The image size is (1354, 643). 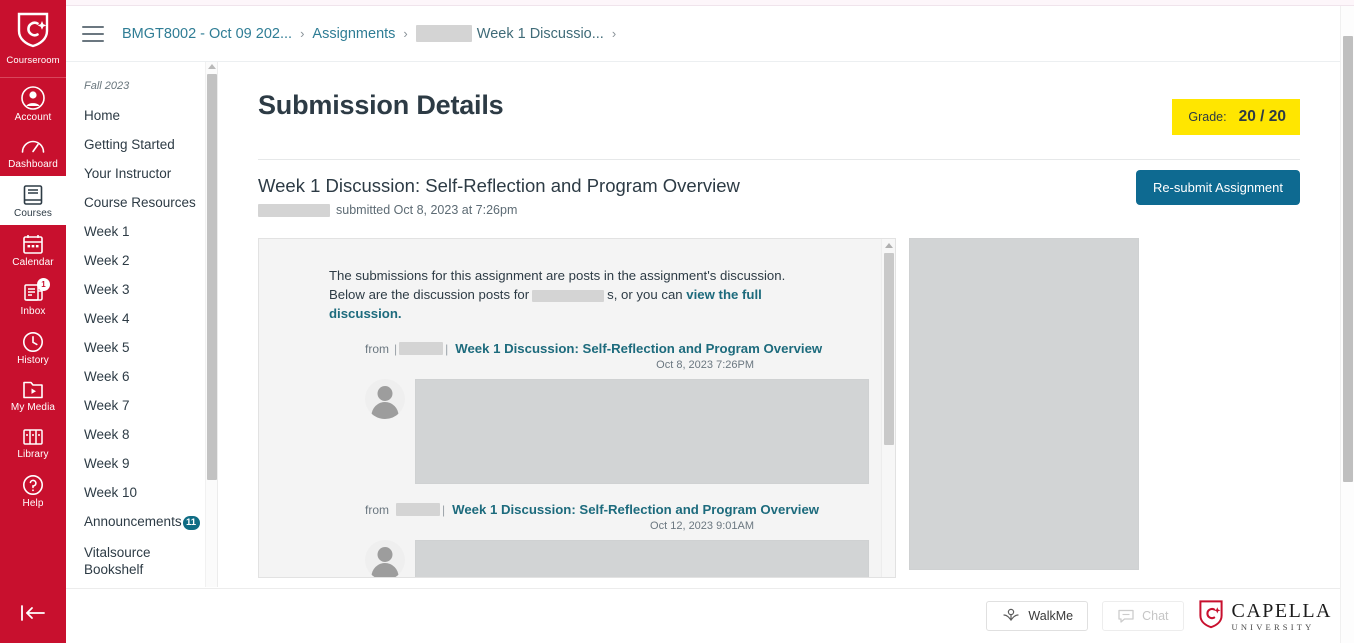 I want to click on courseroom-logo: Courseroom, so click(x=33, y=39).